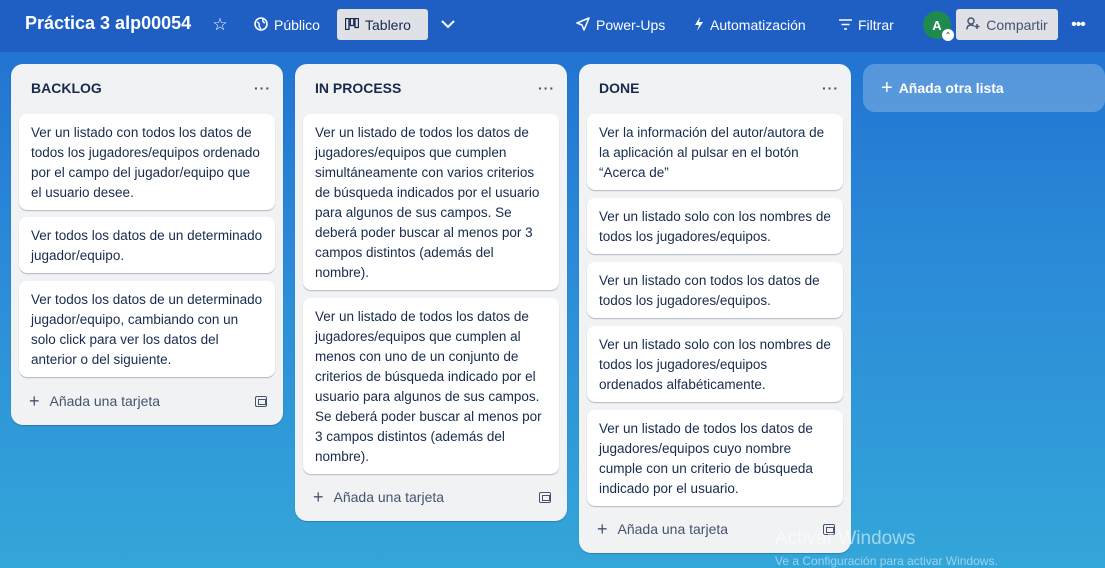 Image resolution: width=1105 pixels, height=568 pixels. What do you see at coordinates (388, 24) in the screenshot?
I see `view-label: Tablero` at bounding box center [388, 24].